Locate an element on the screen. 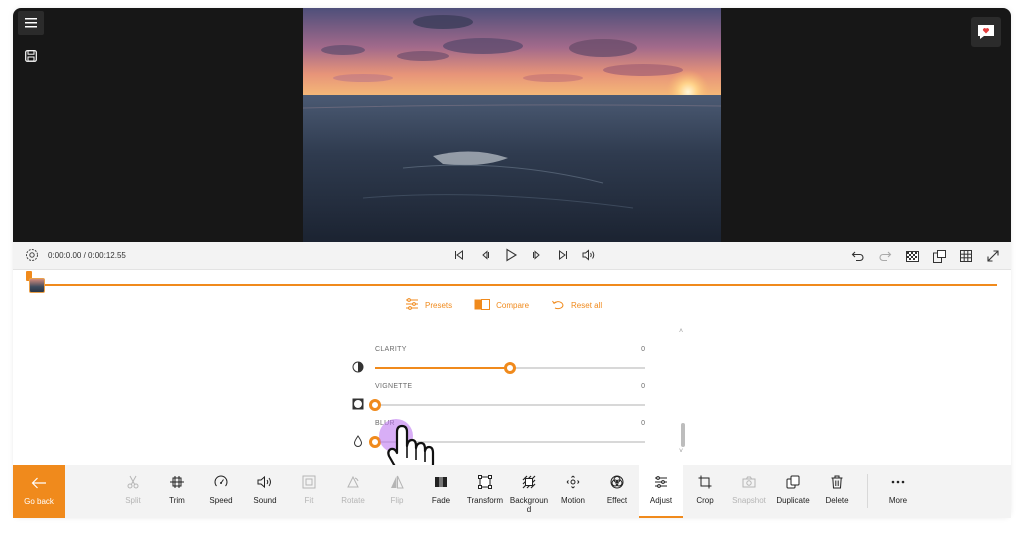  scroll-up-icon: ˄ is located at coordinates (681, 331).